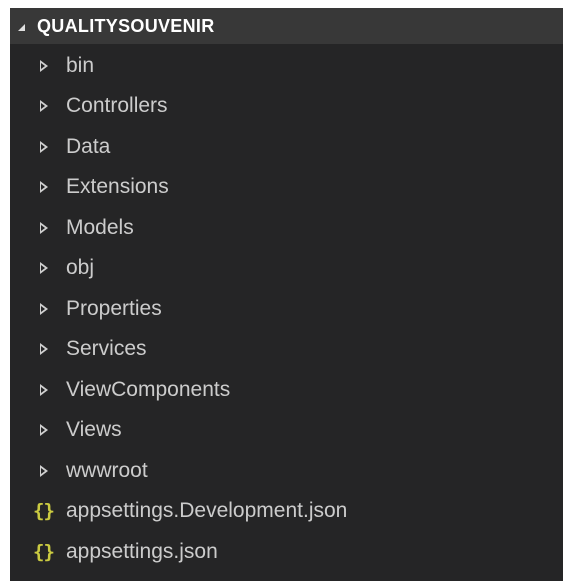 This screenshot has width=563, height=581. Describe the element at coordinates (80, 65) in the screenshot. I see `folder-label: bin` at that location.